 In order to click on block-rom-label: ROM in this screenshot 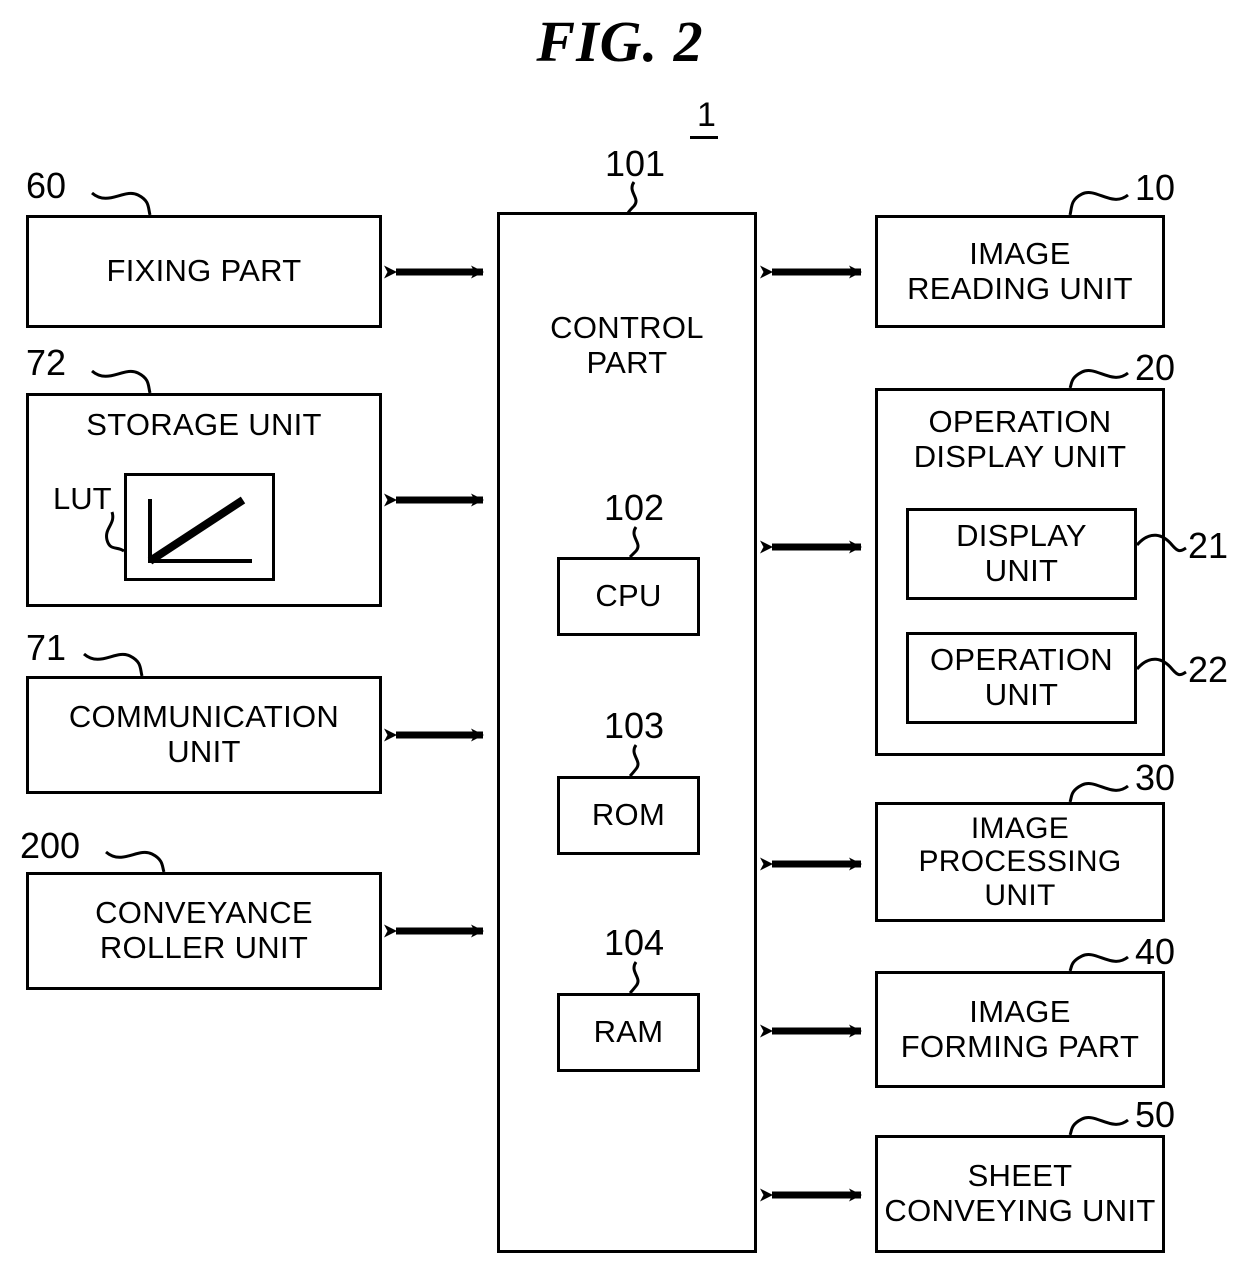, I will do `click(628, 815)`.